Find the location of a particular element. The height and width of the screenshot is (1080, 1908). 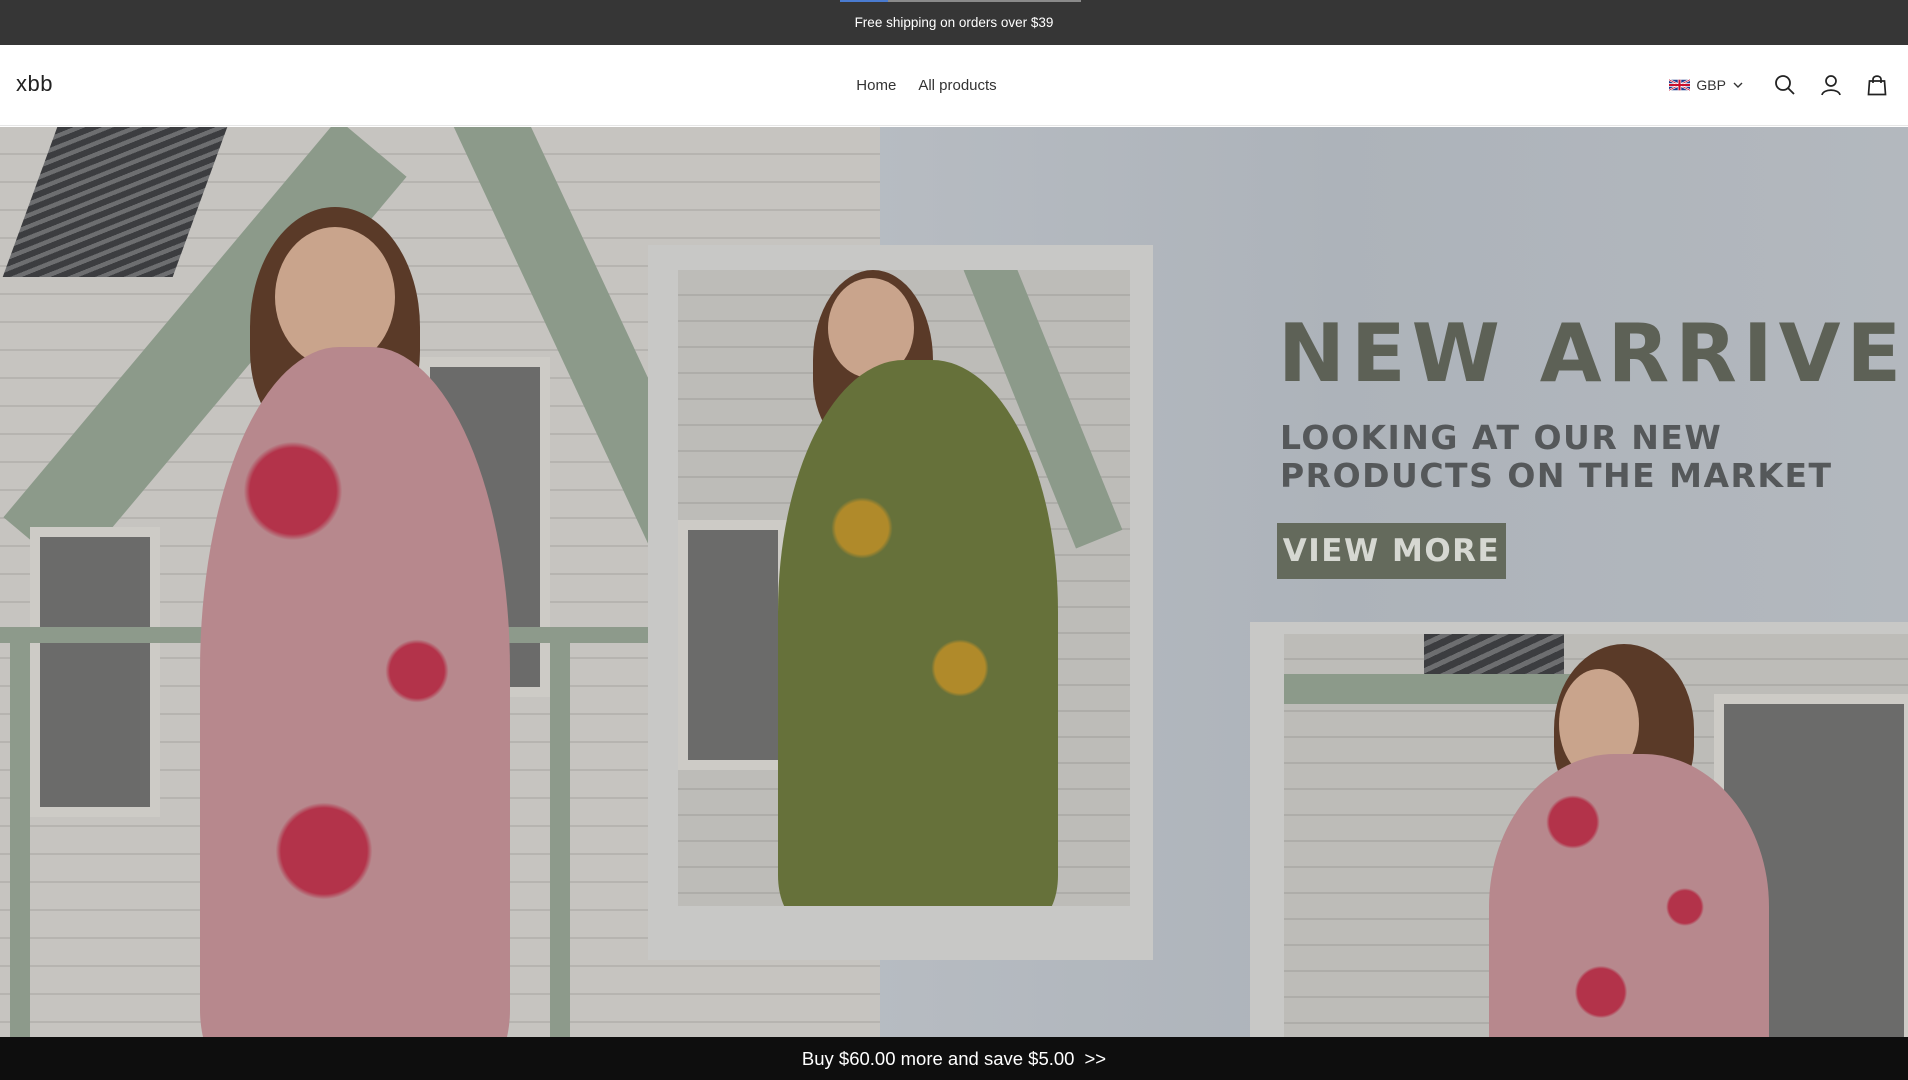

free-shipping-progress-fill is located at coordinates (864, 1).